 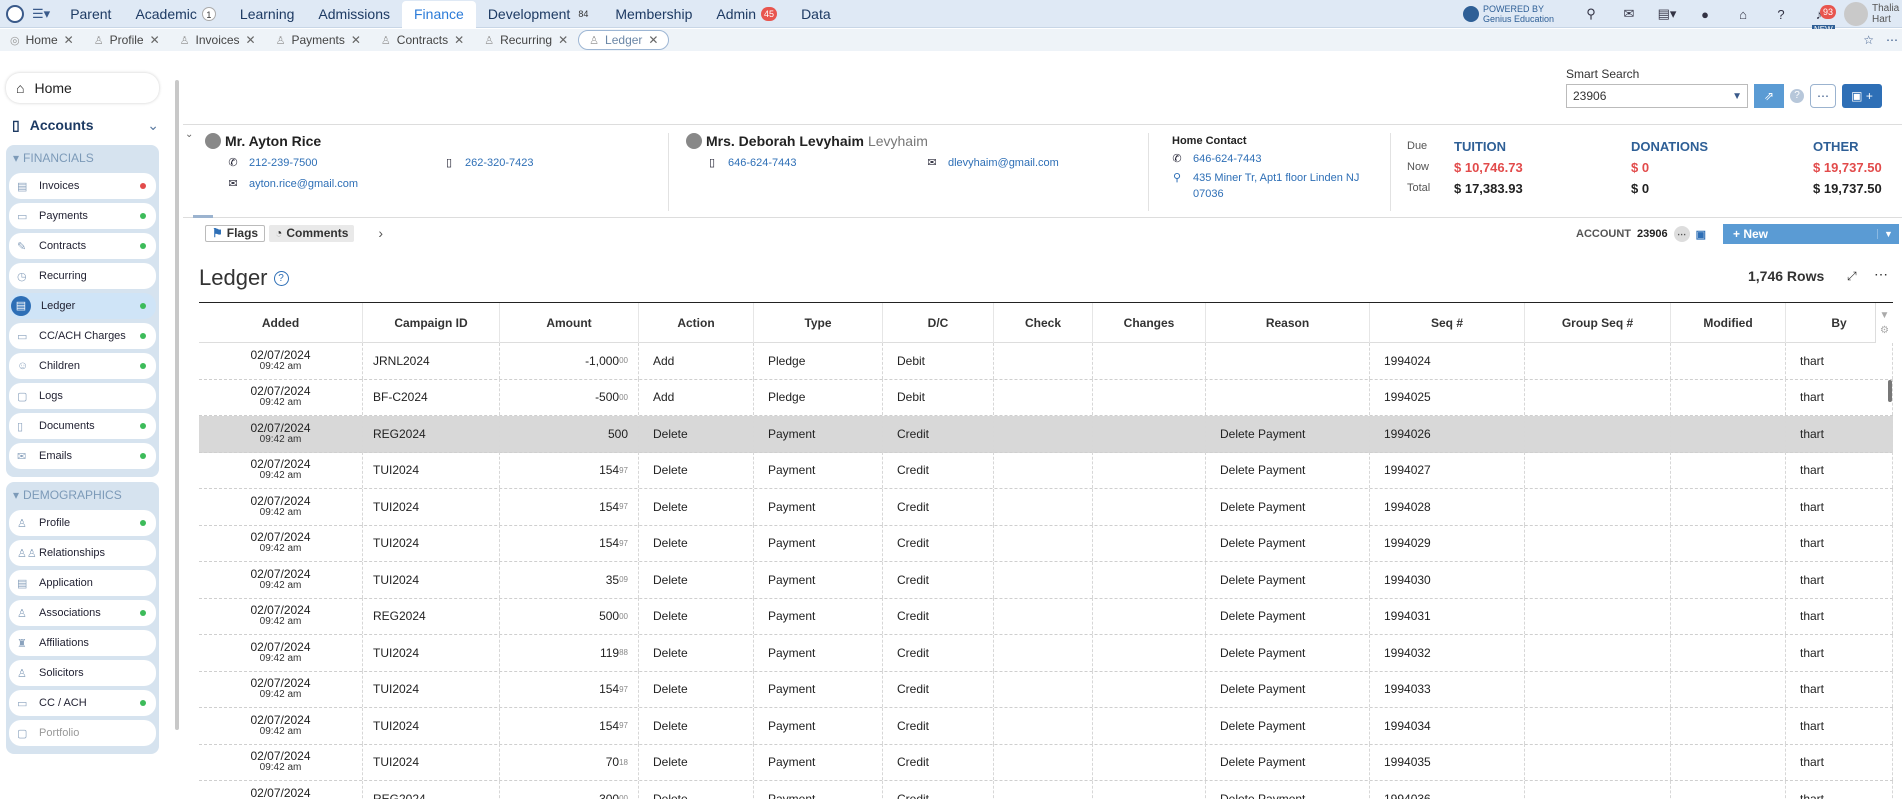 I want to click on resize-handle, so click(x=203, y=216).